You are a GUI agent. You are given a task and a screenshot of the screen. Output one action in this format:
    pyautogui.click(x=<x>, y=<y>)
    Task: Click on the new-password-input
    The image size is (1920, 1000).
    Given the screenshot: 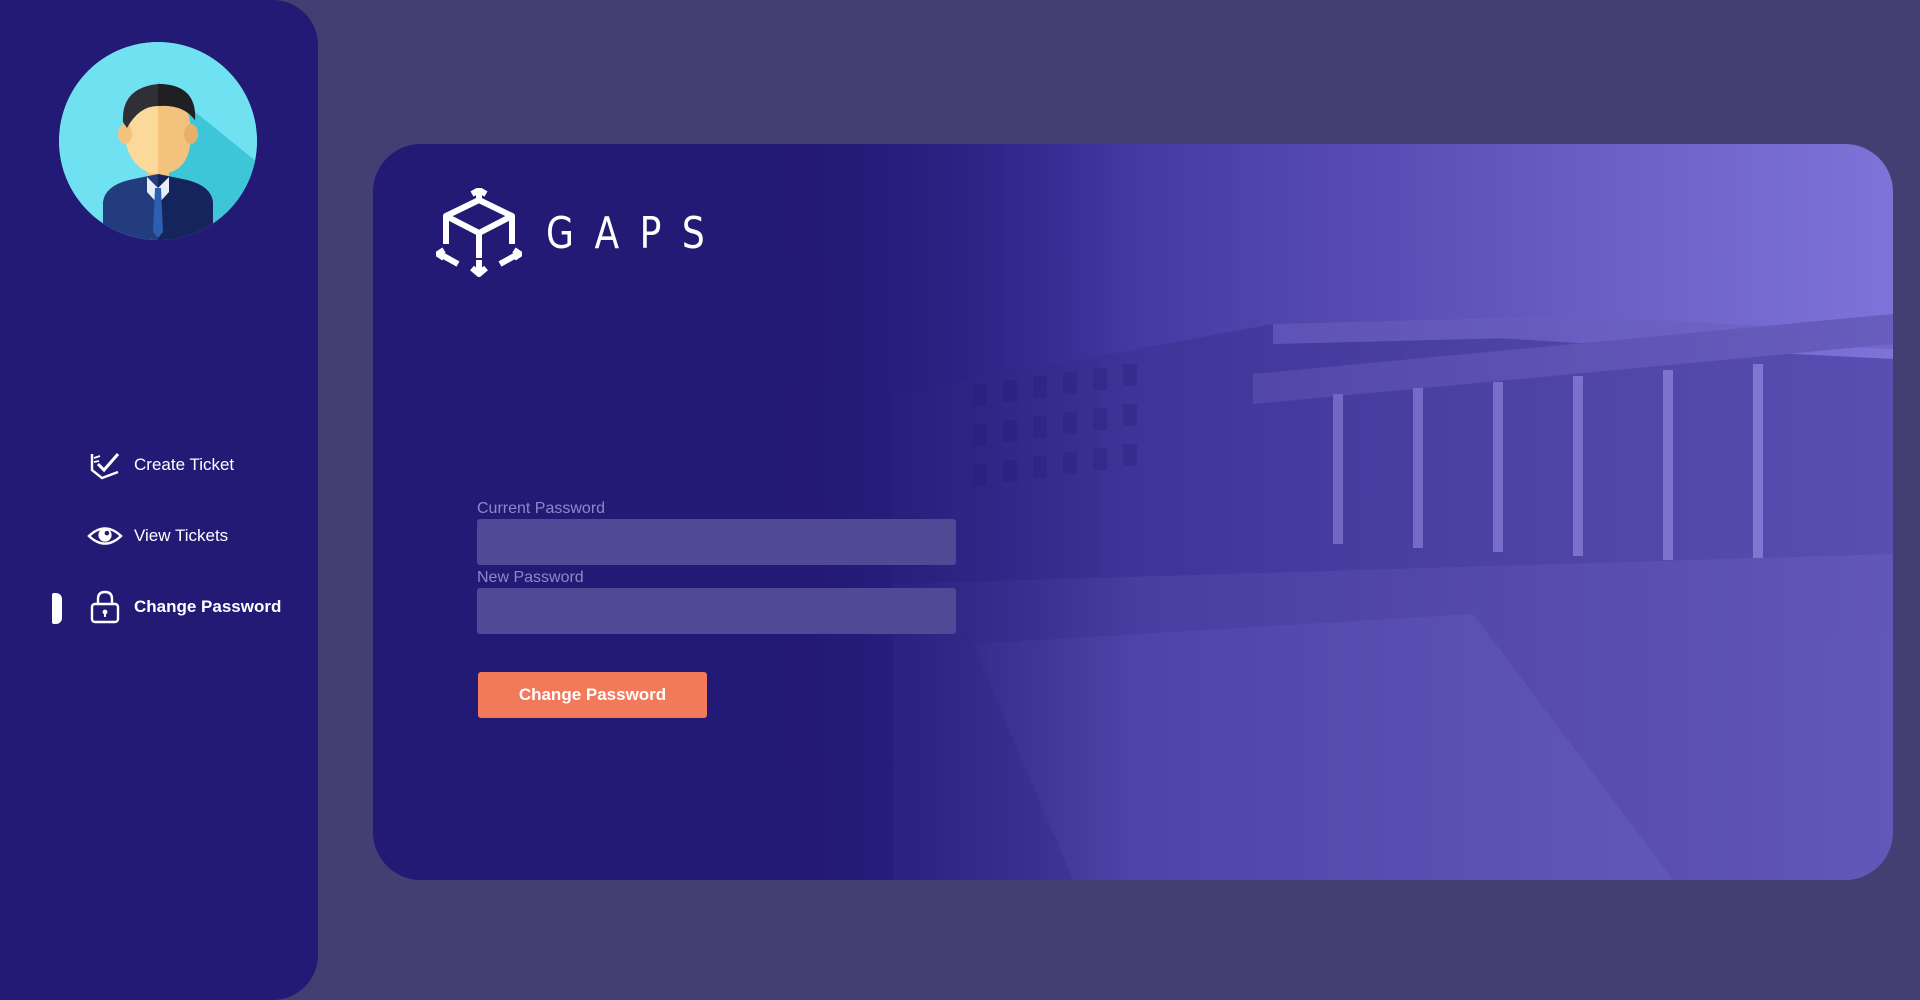 What is the action you would take?
    pyautogui.click(x=716, y=611)
    